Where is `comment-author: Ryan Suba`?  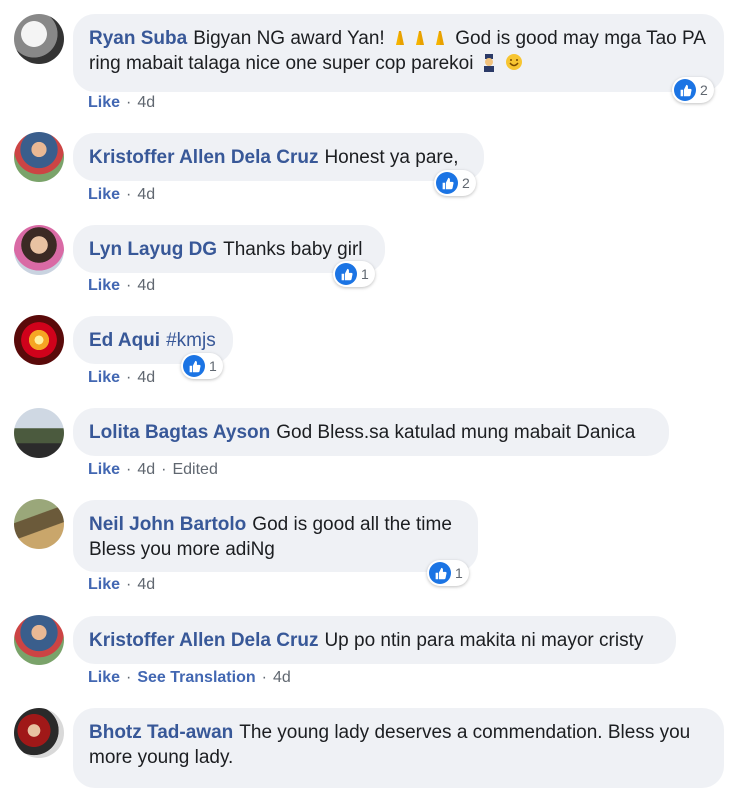
comment-author: Ryan Suba is located at coordinates (138, 38).